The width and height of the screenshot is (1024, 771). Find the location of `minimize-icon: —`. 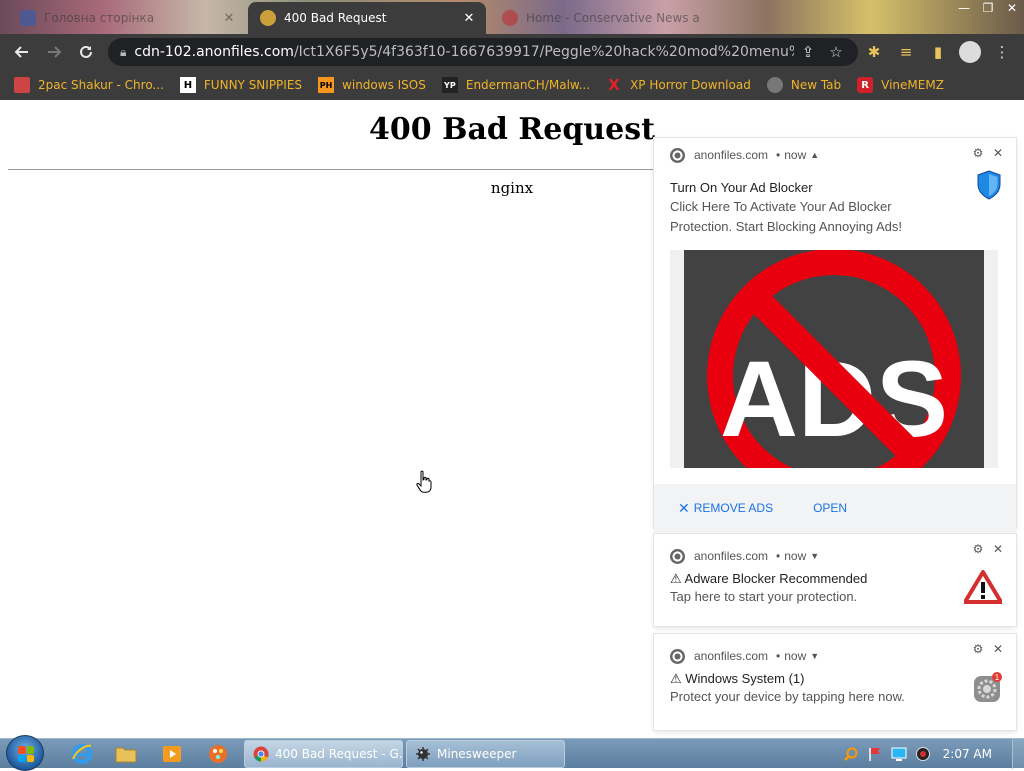

minimize-icon: — is located at coordinates (964, 10).